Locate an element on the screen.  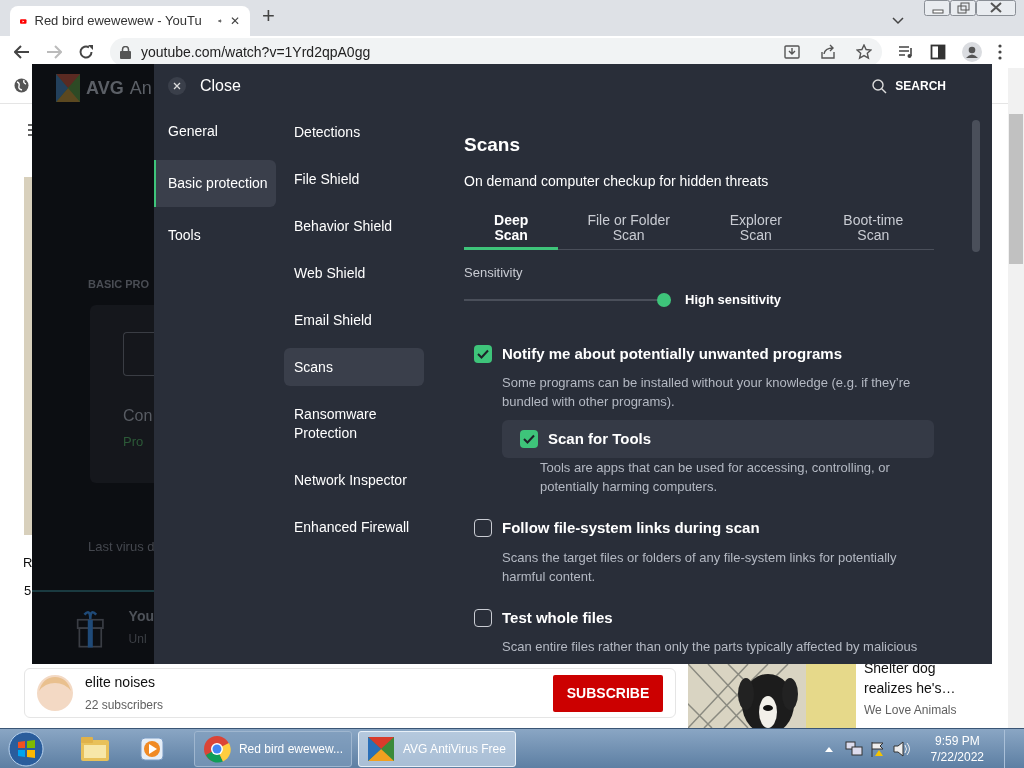
option-description: Some programs can be installed without your knowledge (e.g. if they’re bundled with other programs). is located at coordinates (707, 392).